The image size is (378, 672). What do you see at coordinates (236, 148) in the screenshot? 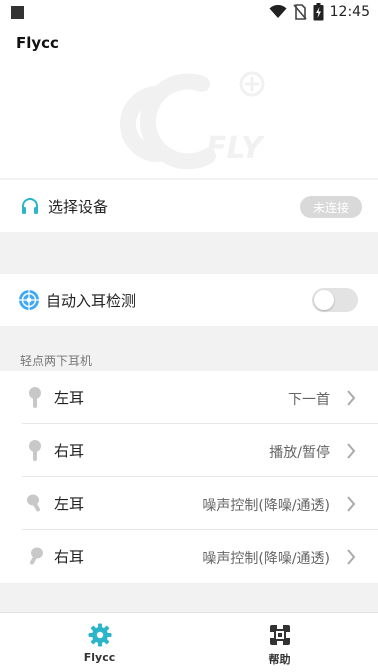
I see `logo-text: FLY` at bounding box center [236, 148].